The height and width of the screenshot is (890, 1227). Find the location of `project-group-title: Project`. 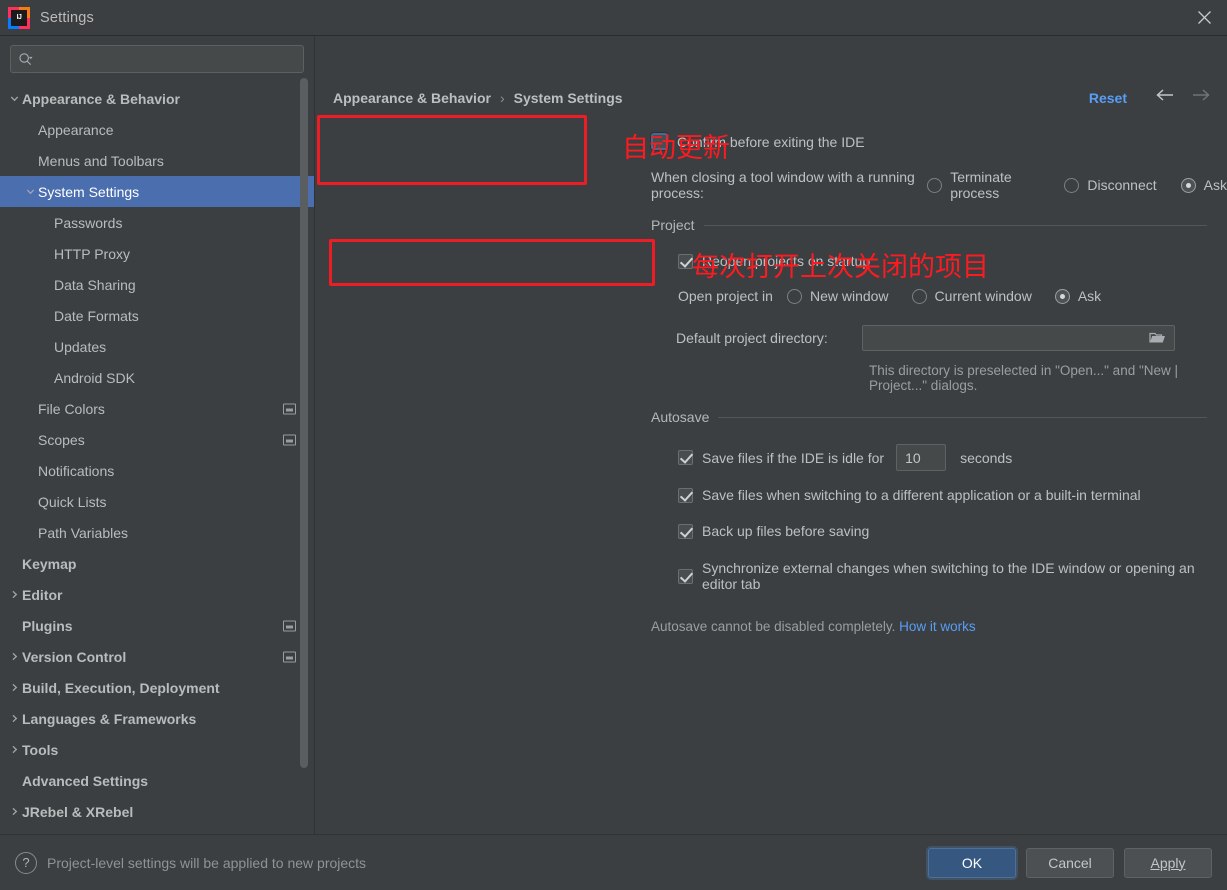

project-group-title: Project is located at coordinates (673, 225).